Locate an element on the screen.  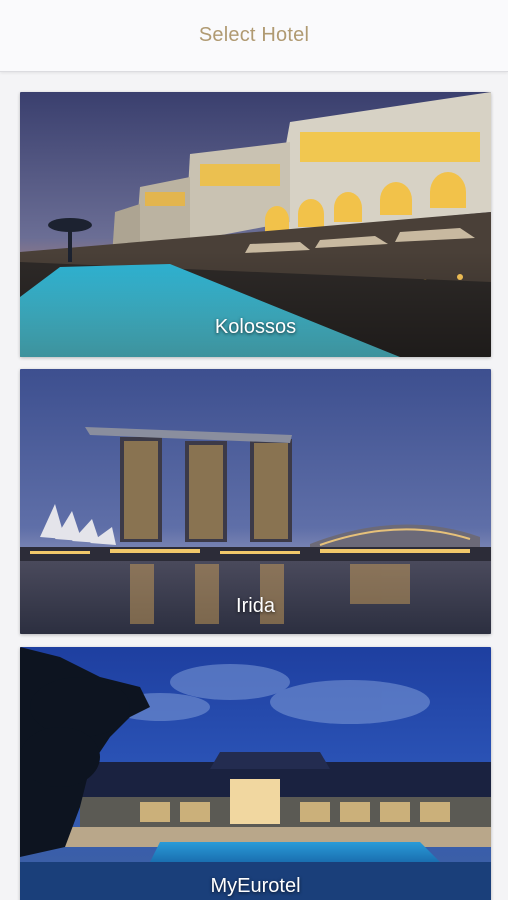
hotel-name-irida: Irida is located at coordinates (255, 606).